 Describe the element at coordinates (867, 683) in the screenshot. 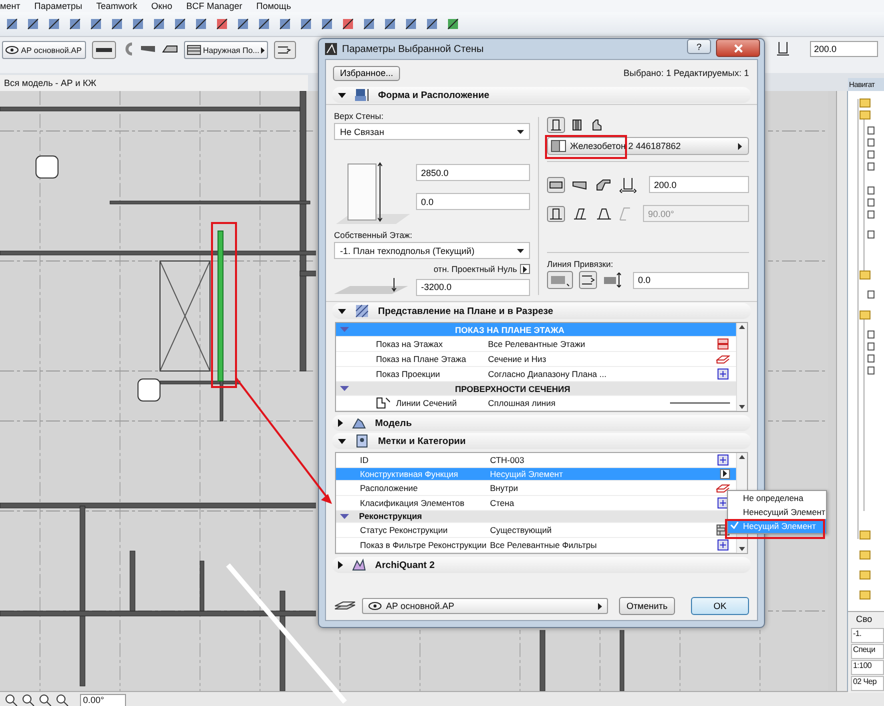

I see `property-value: 02 Чер` at that location.